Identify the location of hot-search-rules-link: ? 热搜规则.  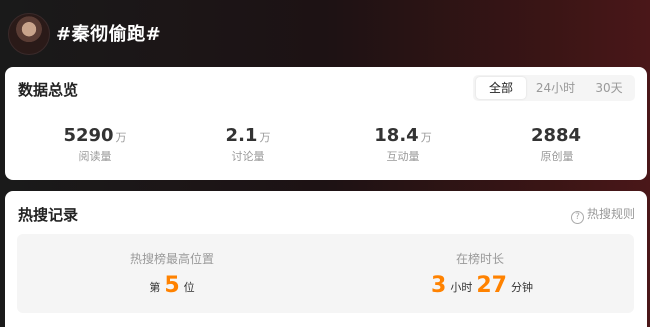
(602, 214).